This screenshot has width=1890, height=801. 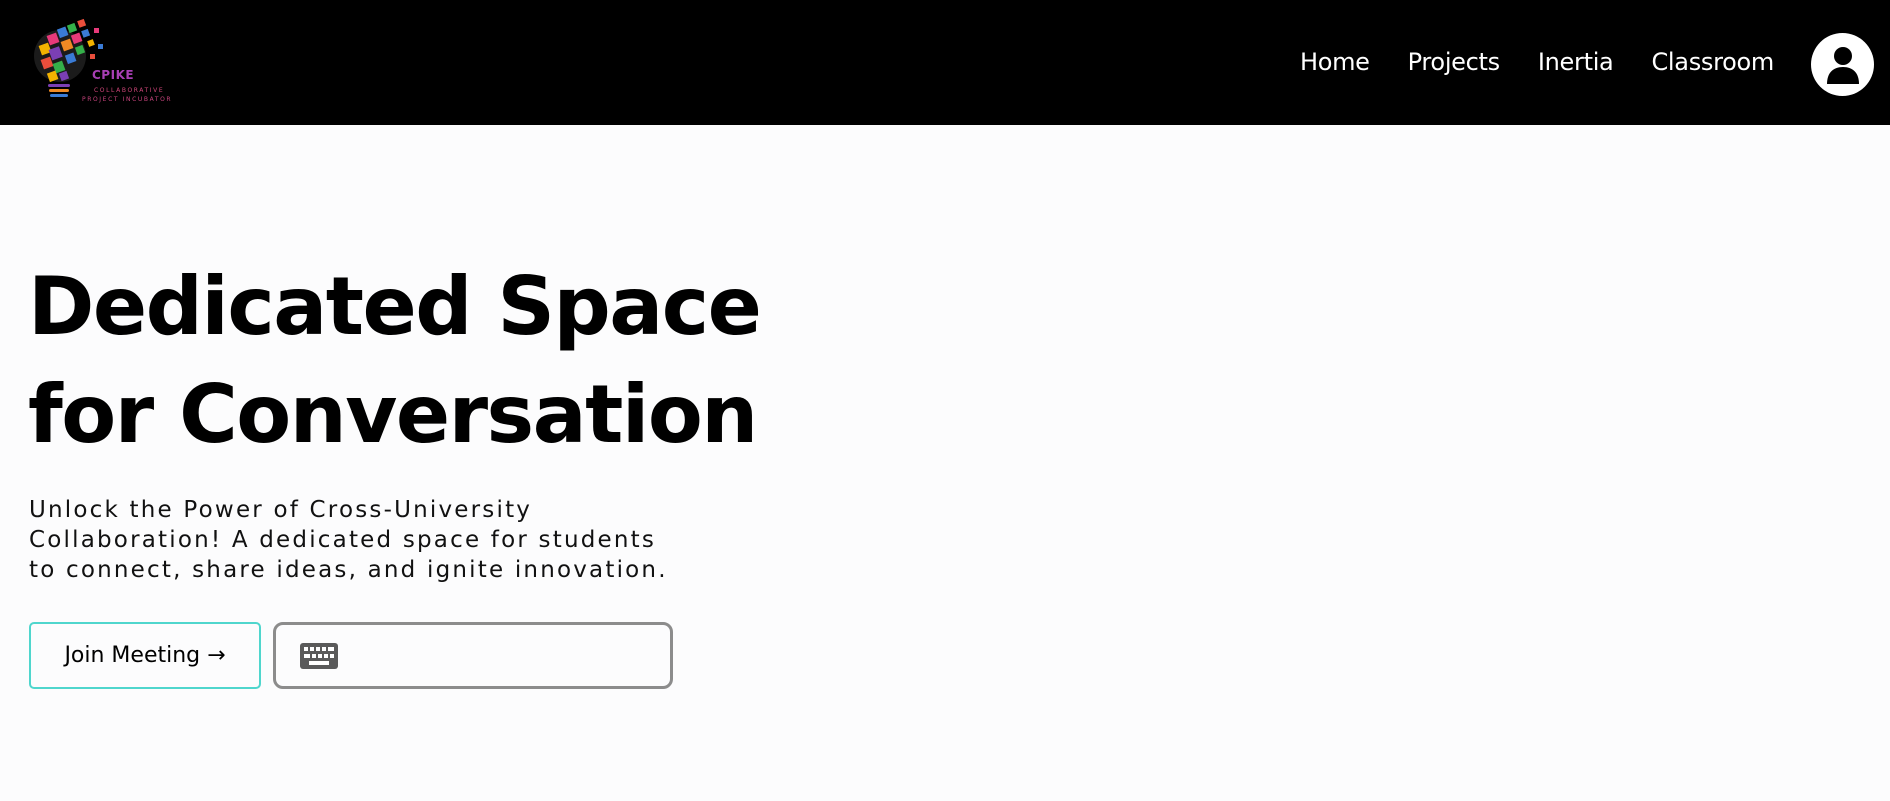 I want to click on hero-title-line1: Dedicated Space, so click(x=395, y=306).